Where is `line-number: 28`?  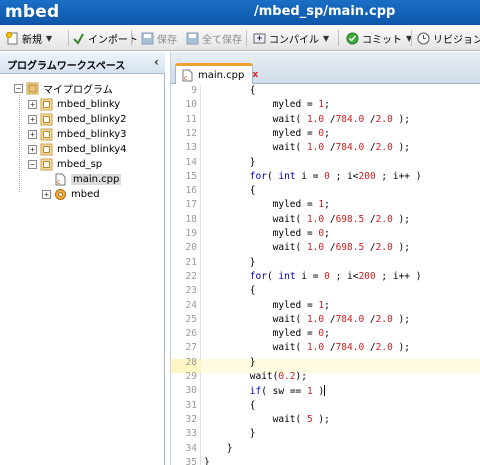
line-number: 28 is located at coordinates (191, 362).